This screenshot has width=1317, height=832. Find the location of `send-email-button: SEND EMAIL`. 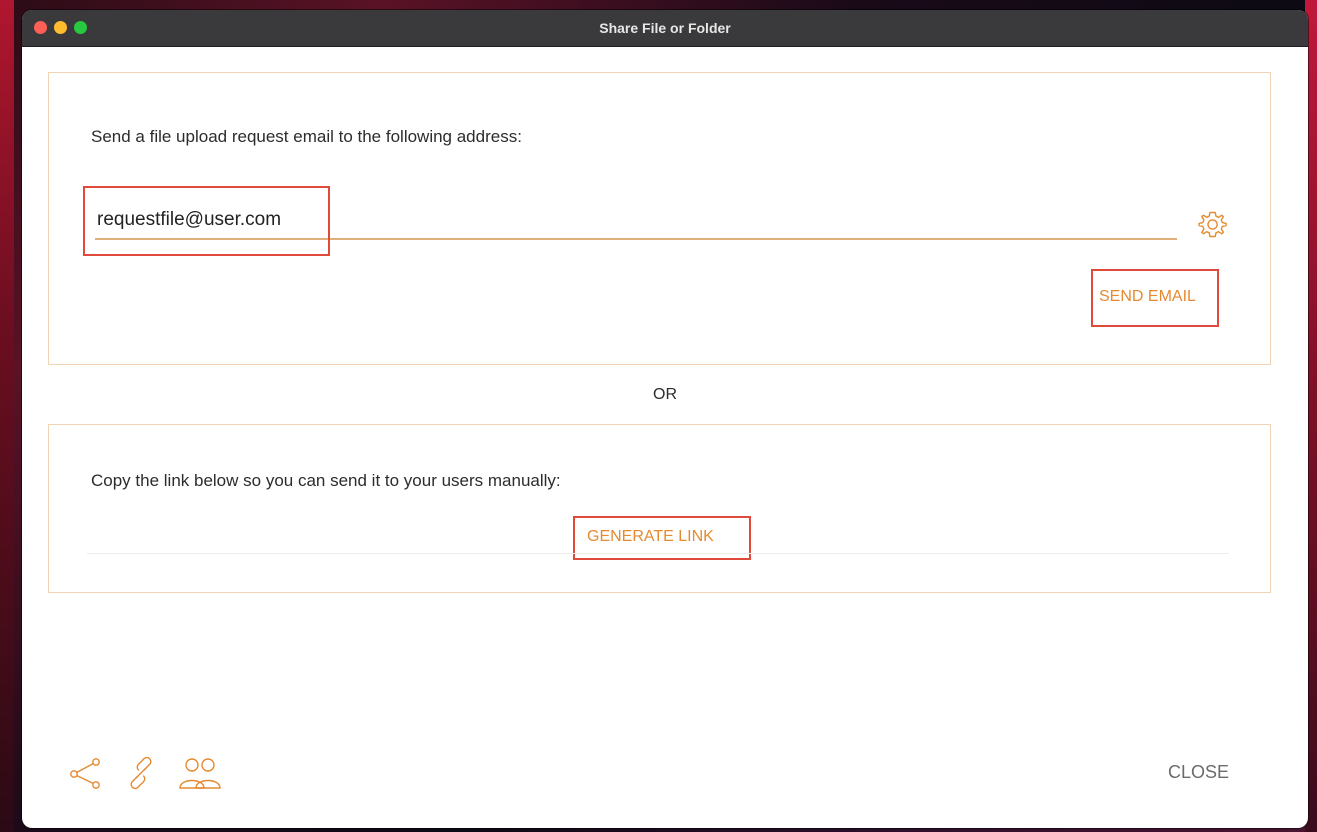

send-email-button: SEND EMAIL is located at coordinates (1147, 297).